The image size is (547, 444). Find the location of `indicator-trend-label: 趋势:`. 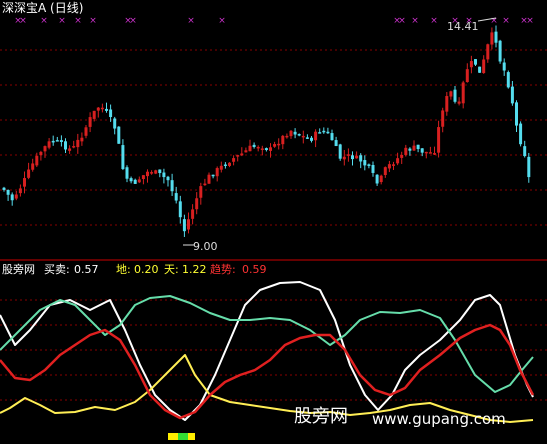

indicator-trend-label: 趋势: is located at coordinates (223, 269).